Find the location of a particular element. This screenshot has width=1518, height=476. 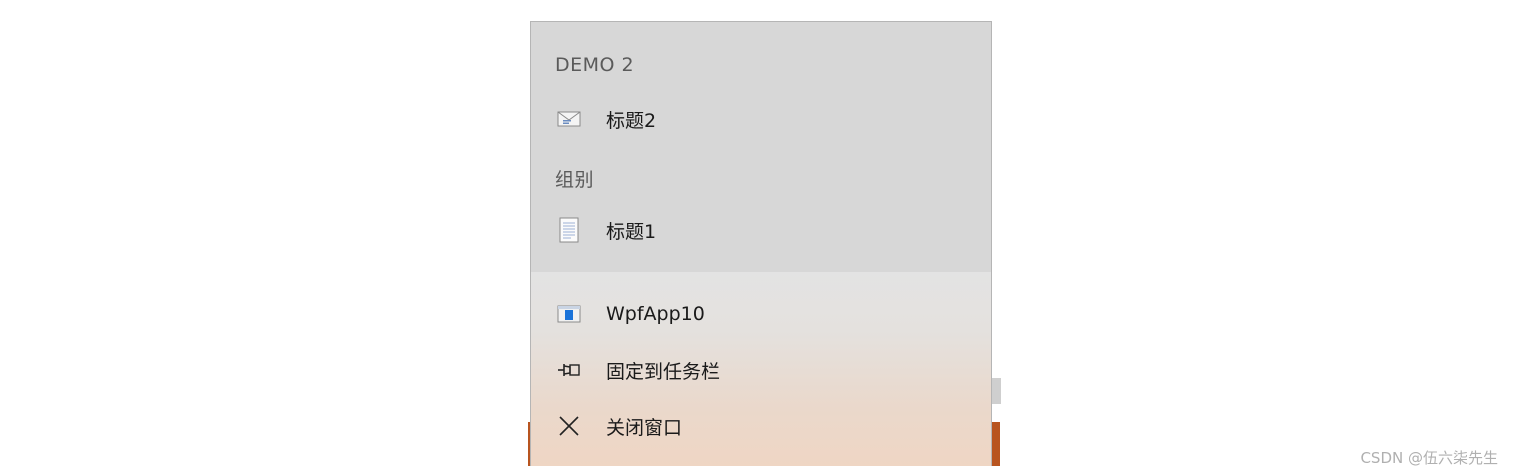

watermark: CSDN @伍六柒先生 is located at coordinates (1429, 458).